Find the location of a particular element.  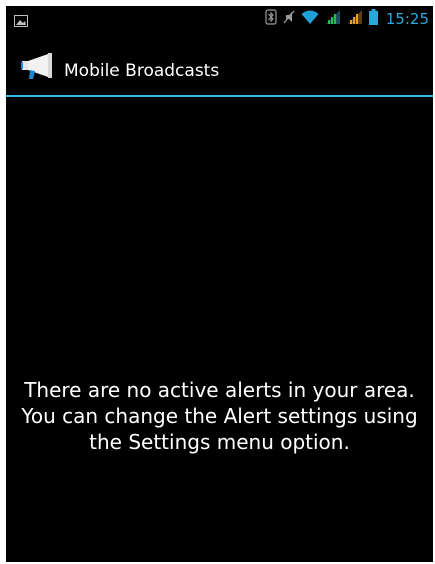

status-icons: 15:25 is located at coordinates (347, 19).